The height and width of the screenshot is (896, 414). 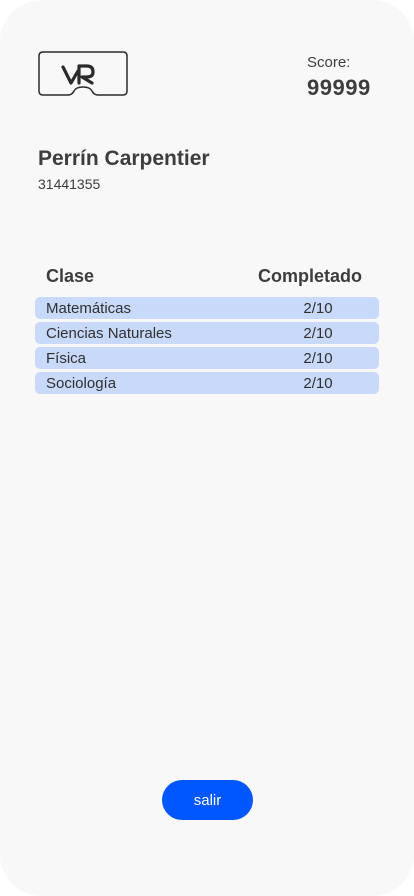 What do you see at coordinates (207, 800) in the screenshot?
I see `exit-button: salir` at bounding box center [207, 800].